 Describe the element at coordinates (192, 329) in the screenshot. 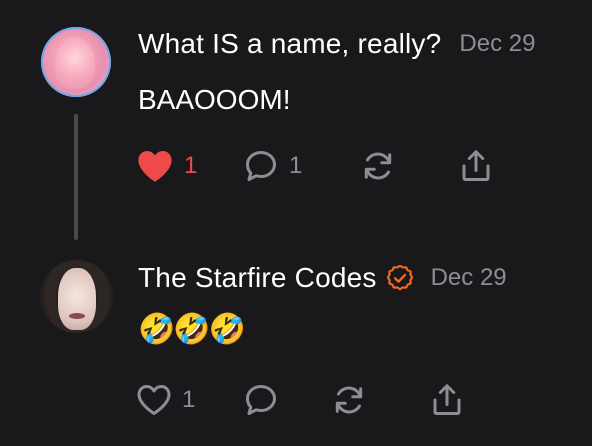

I see `comment-body: 🤣🤣🤣` at that location.